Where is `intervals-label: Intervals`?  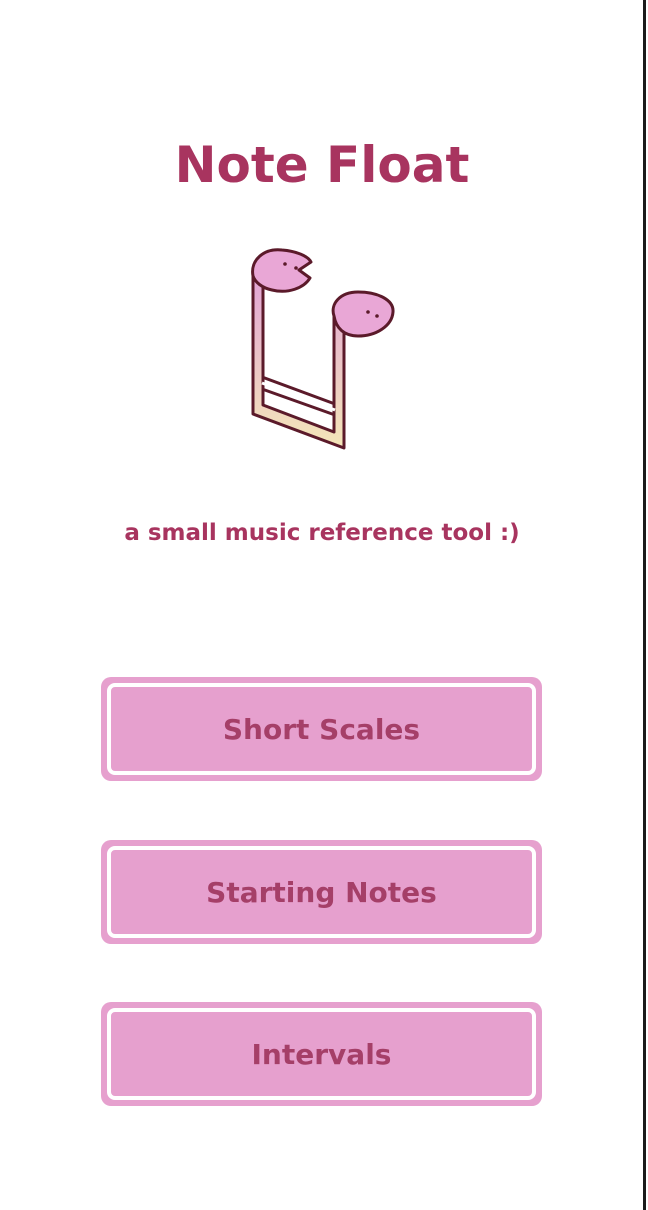 intervals-label: Intervals is located at coordinates (321, 1054).